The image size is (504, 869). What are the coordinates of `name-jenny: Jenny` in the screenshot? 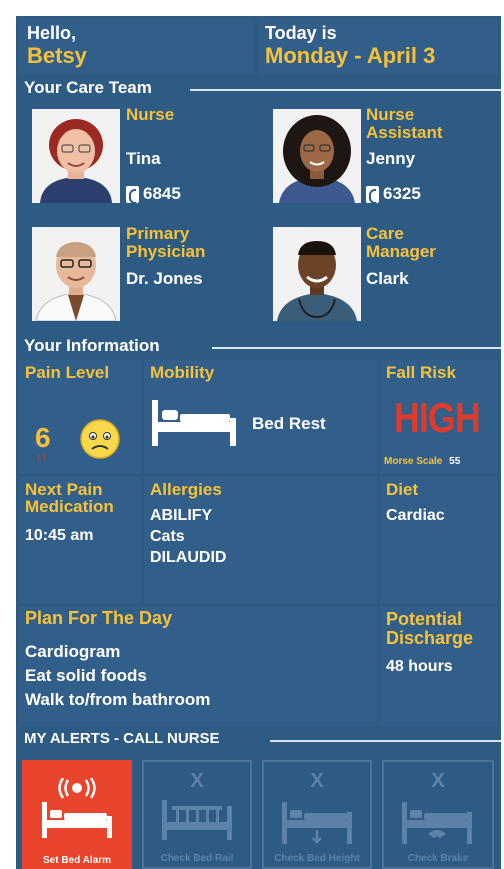 It's located at (391, 158).